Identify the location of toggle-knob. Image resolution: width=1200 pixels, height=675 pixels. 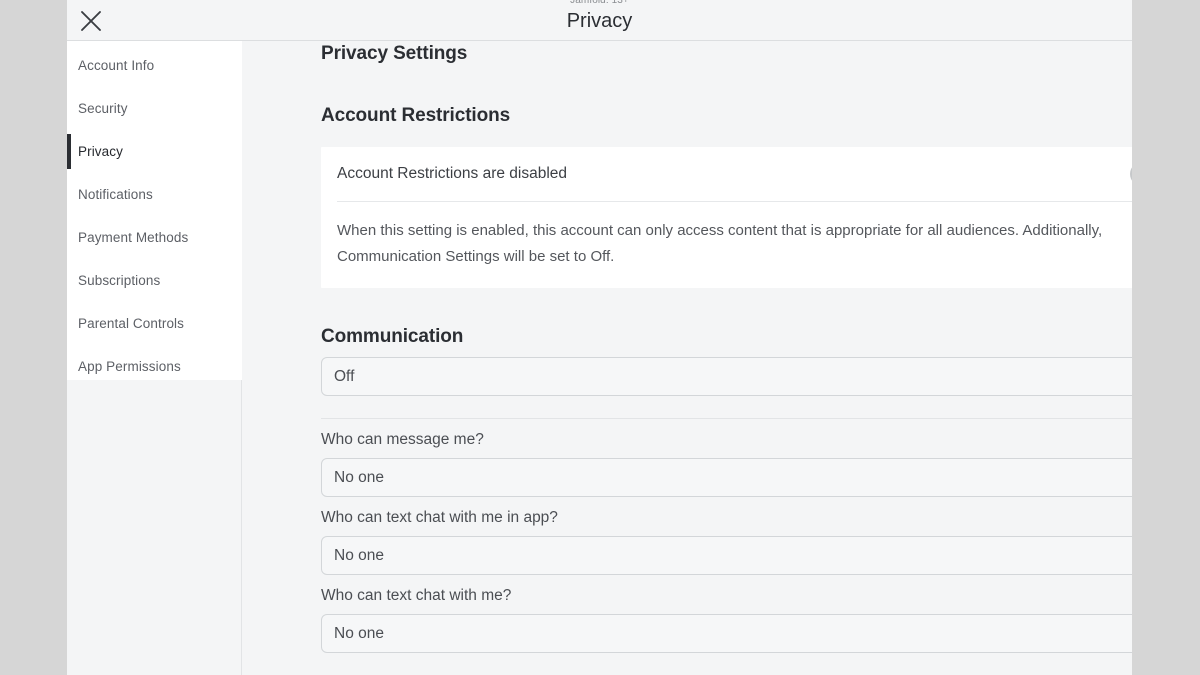
(1131, 174).